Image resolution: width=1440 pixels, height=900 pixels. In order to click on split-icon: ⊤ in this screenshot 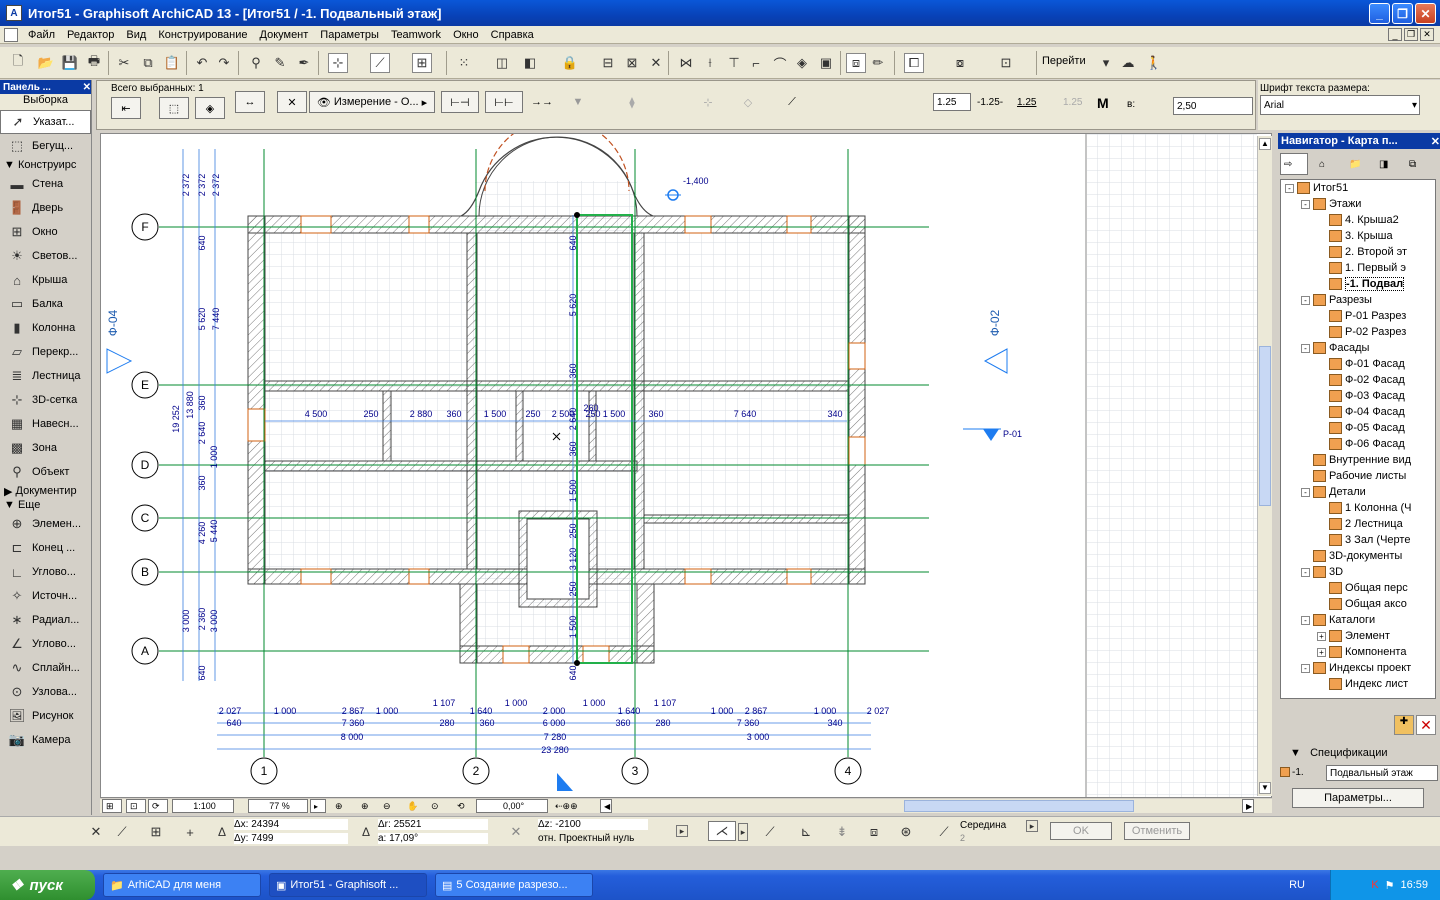, I will do `click(734, 63)`.